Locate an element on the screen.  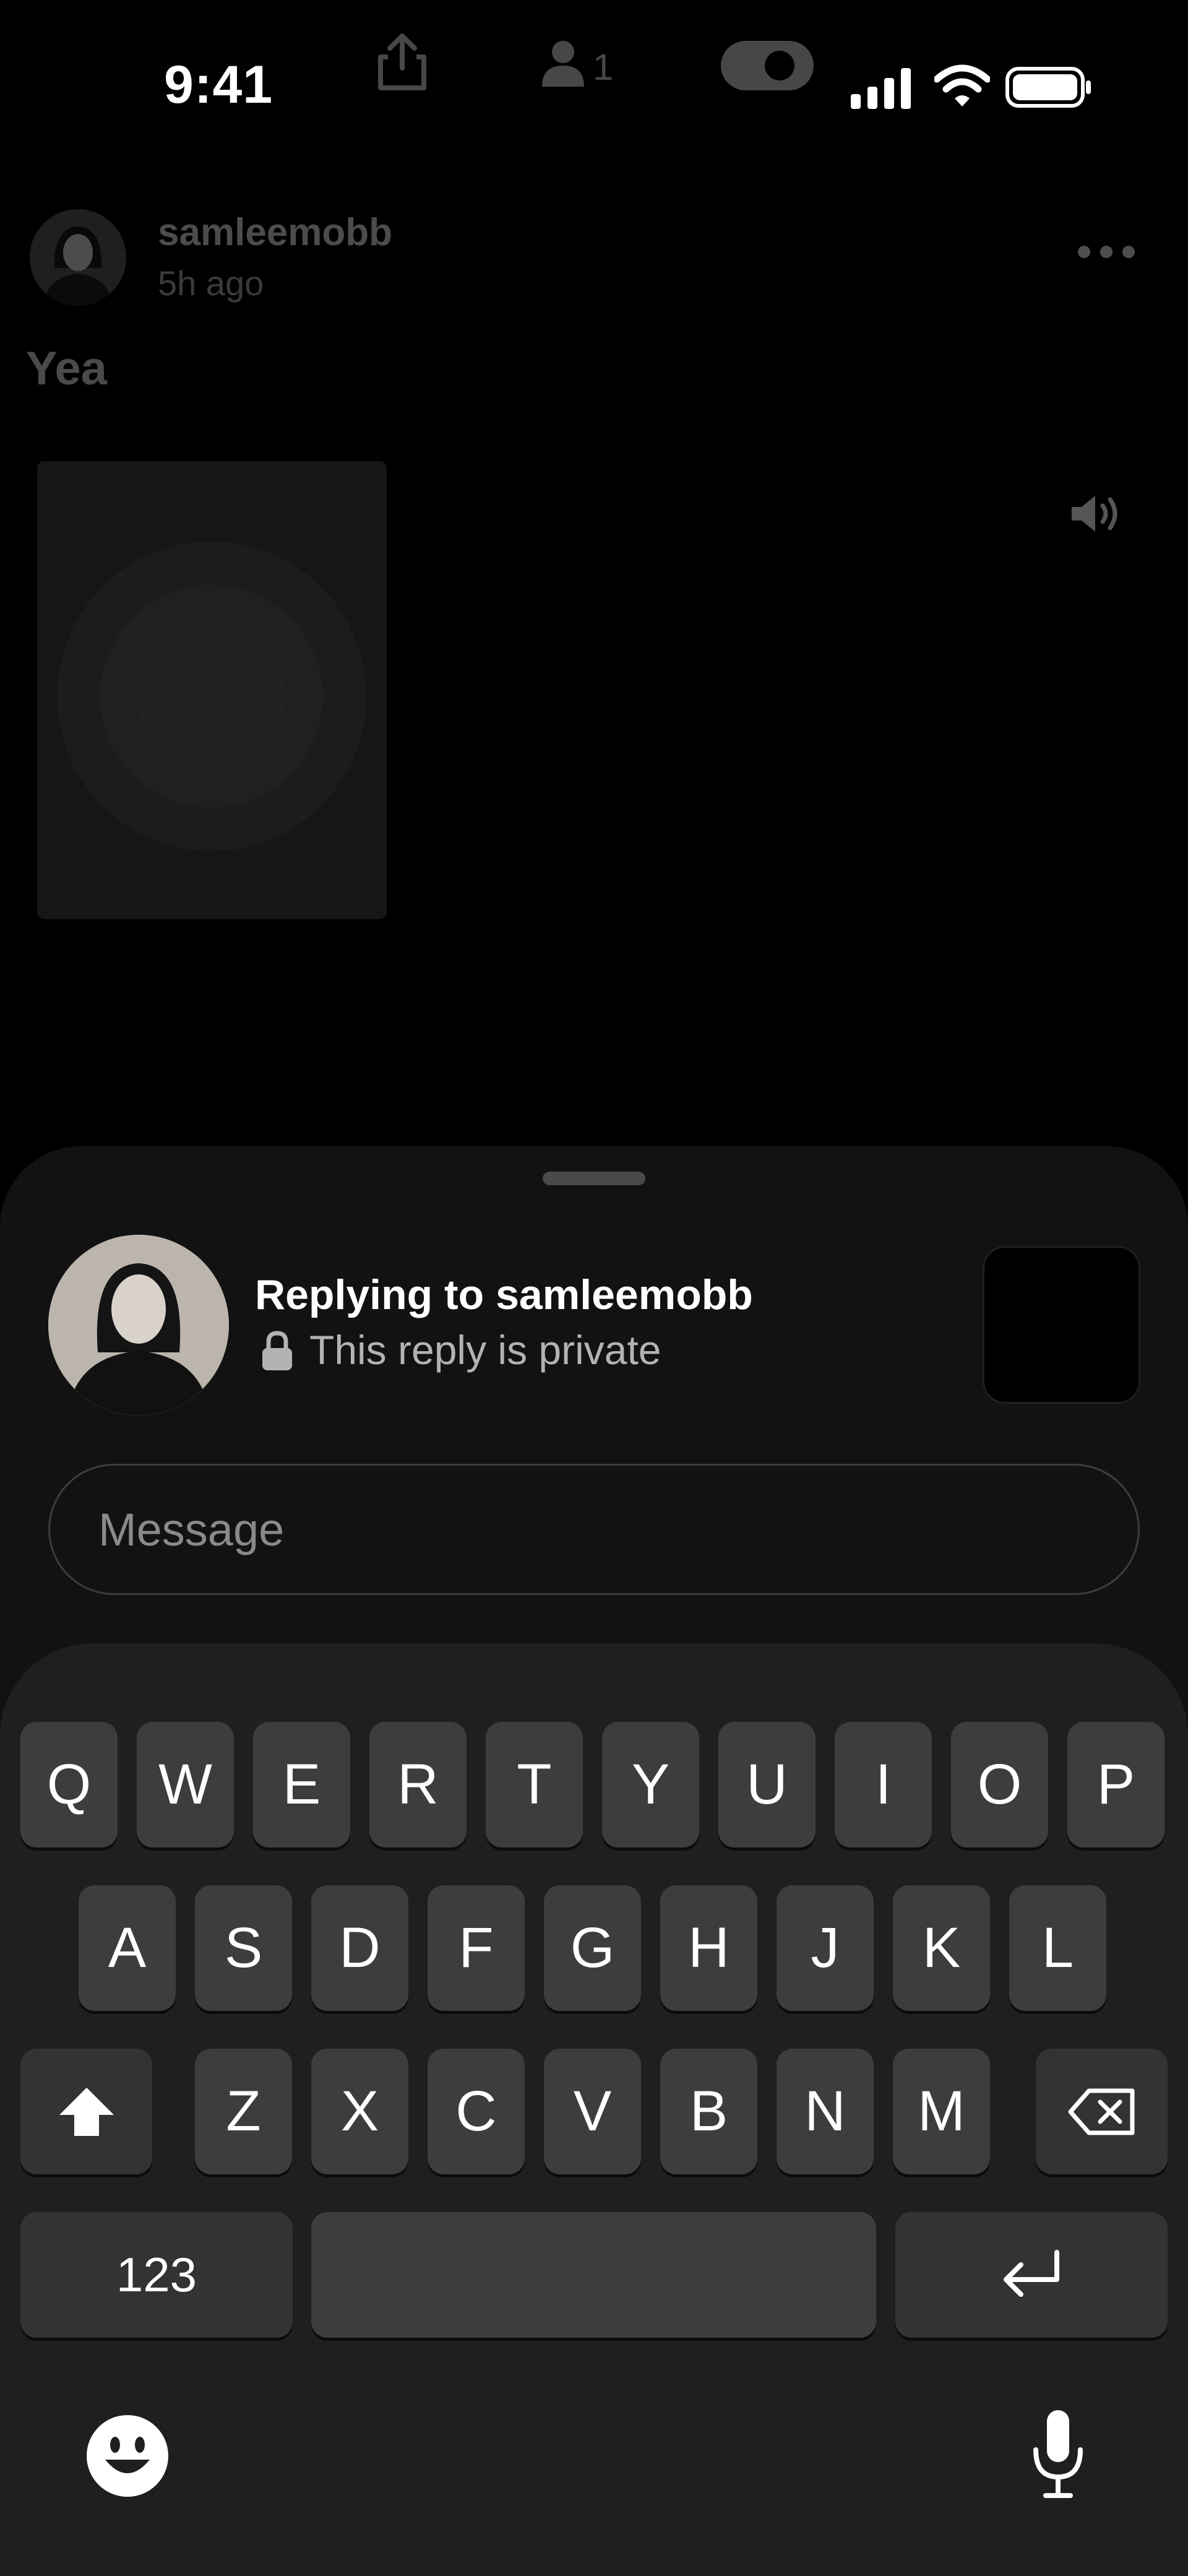
key-p: P is located at coordinates (1115, 1785).